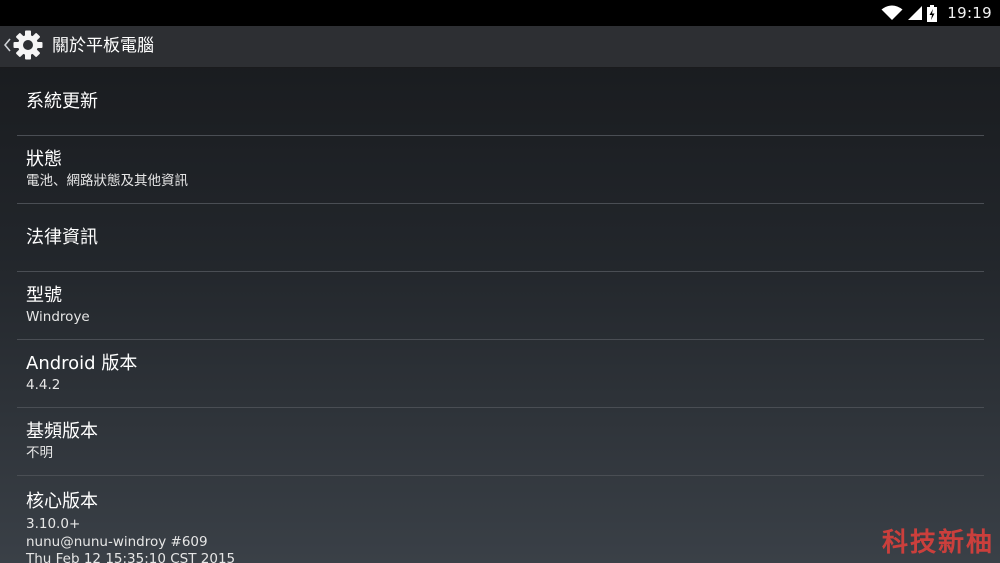 This screenshot has width=1000, height=563. I want to click on list-item-android-version: Android 版本 4.4.2, so click(500, 374).